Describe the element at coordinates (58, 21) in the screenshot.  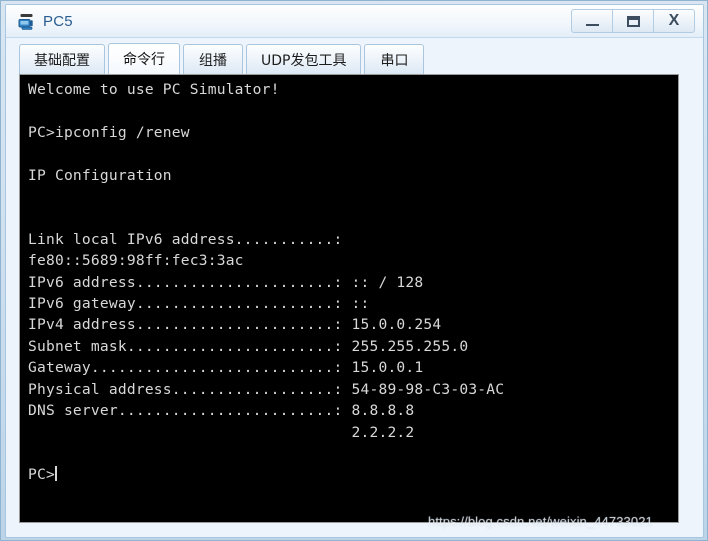
I see `window-title: PC5` at that location.